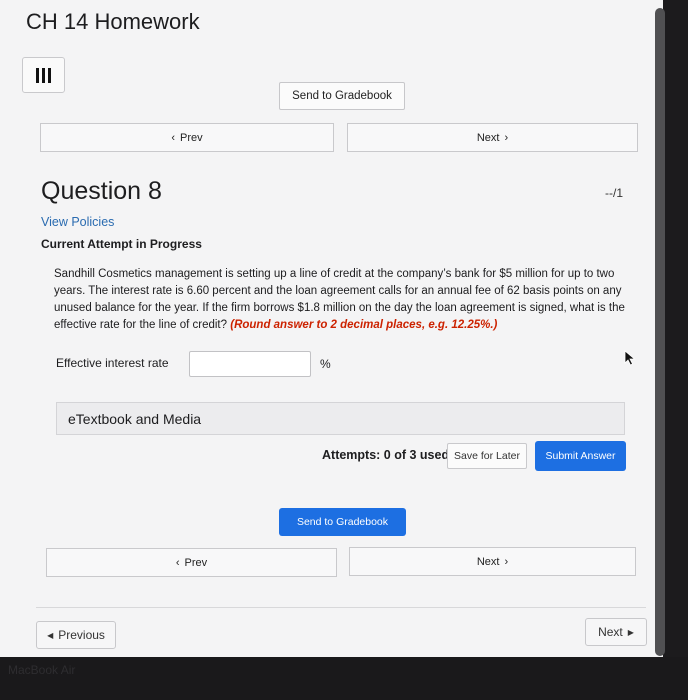 Image resolution: width=688 pixels, height=700 pixels. Describe the element at coordinates (77, 222) in the screenshot. I see `view-policies-link: View Policies` at that location.